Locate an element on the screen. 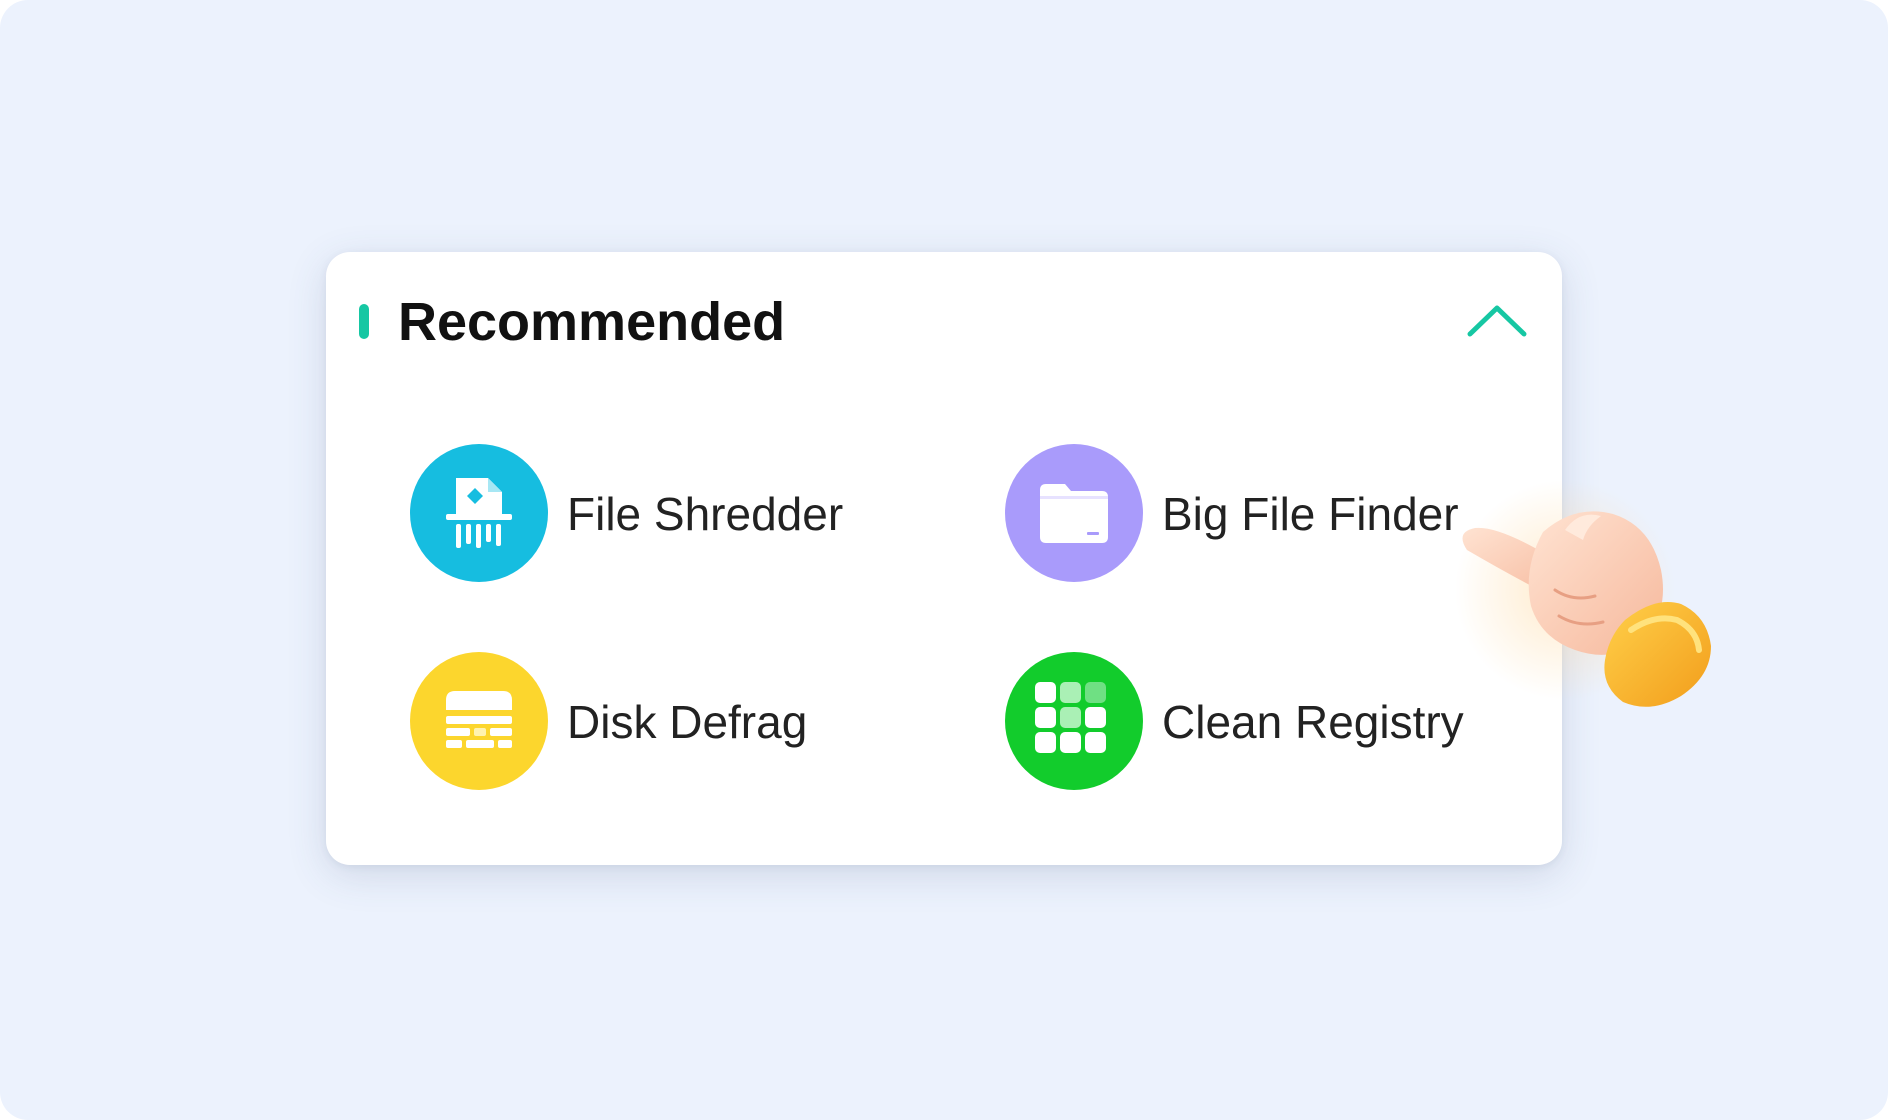 Image resolution: width=1888 pixels, height=1120 pixels. tool-label: Clean Registry is located at coordinates (1313, 722).